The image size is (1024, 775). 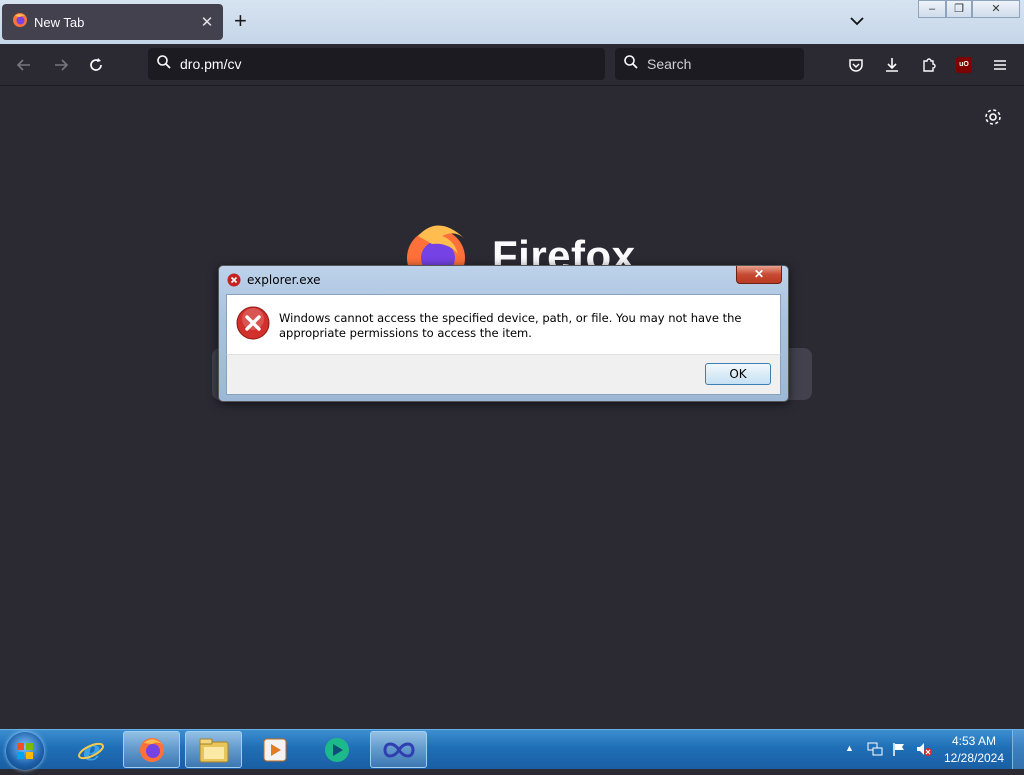 I want to click on firefox-tab-icon, so click(x=20, y=22).